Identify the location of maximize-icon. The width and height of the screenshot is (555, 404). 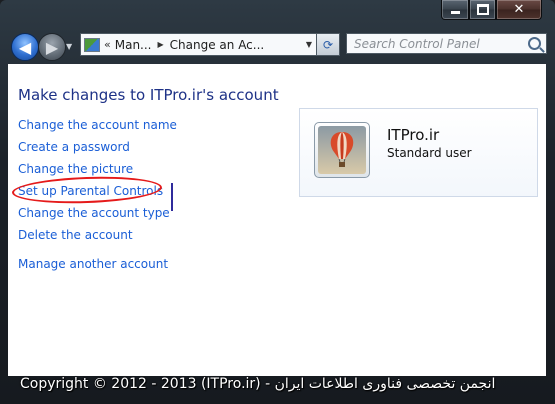
(482, 9).